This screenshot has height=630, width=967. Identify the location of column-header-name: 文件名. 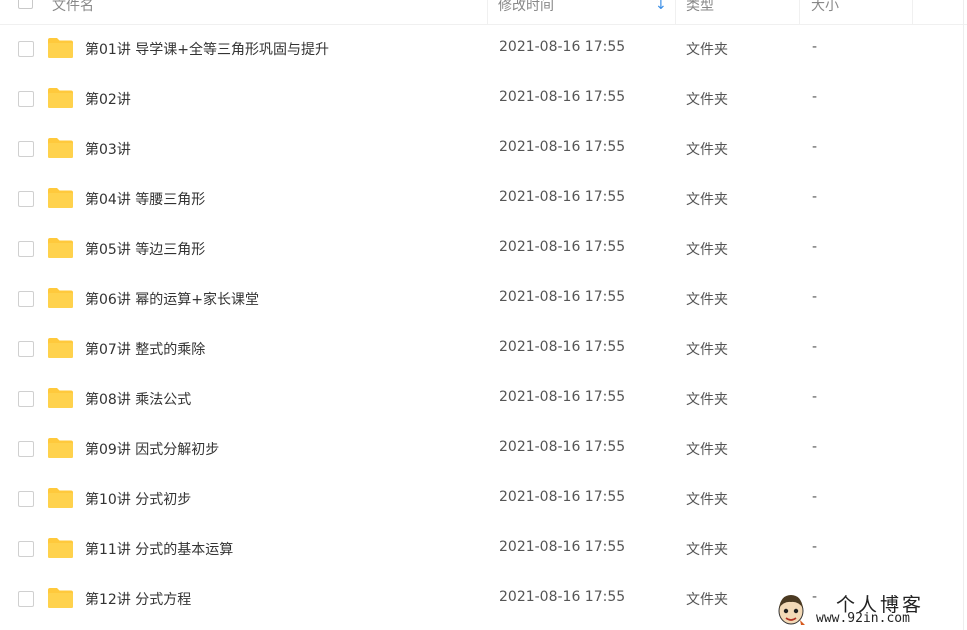
(73, 12).